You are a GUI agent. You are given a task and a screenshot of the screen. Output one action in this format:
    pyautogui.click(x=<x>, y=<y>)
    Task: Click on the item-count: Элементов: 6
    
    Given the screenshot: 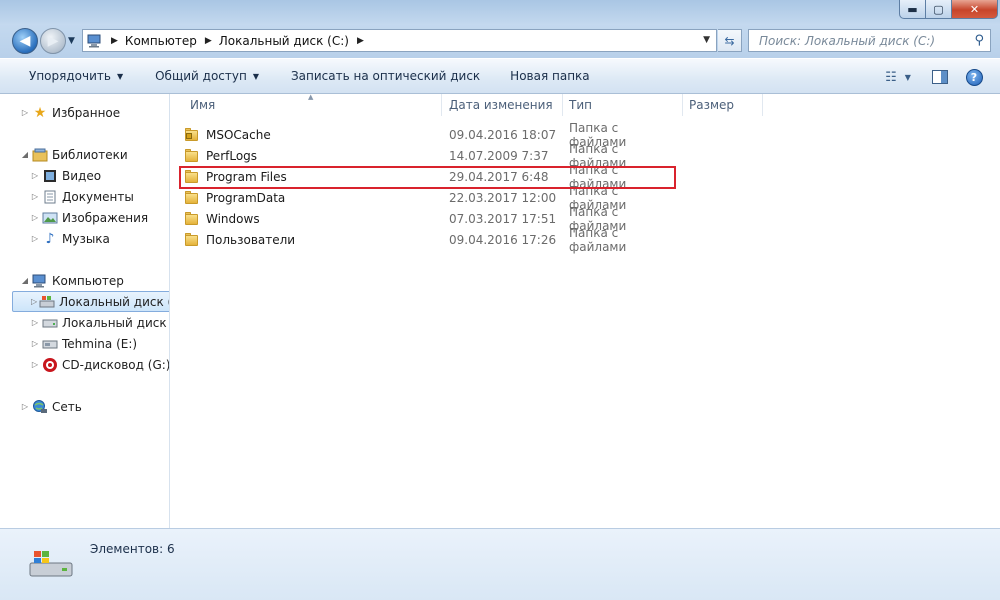 What is the action you would take?
    pyautogui.click(x=132, y=549)
    